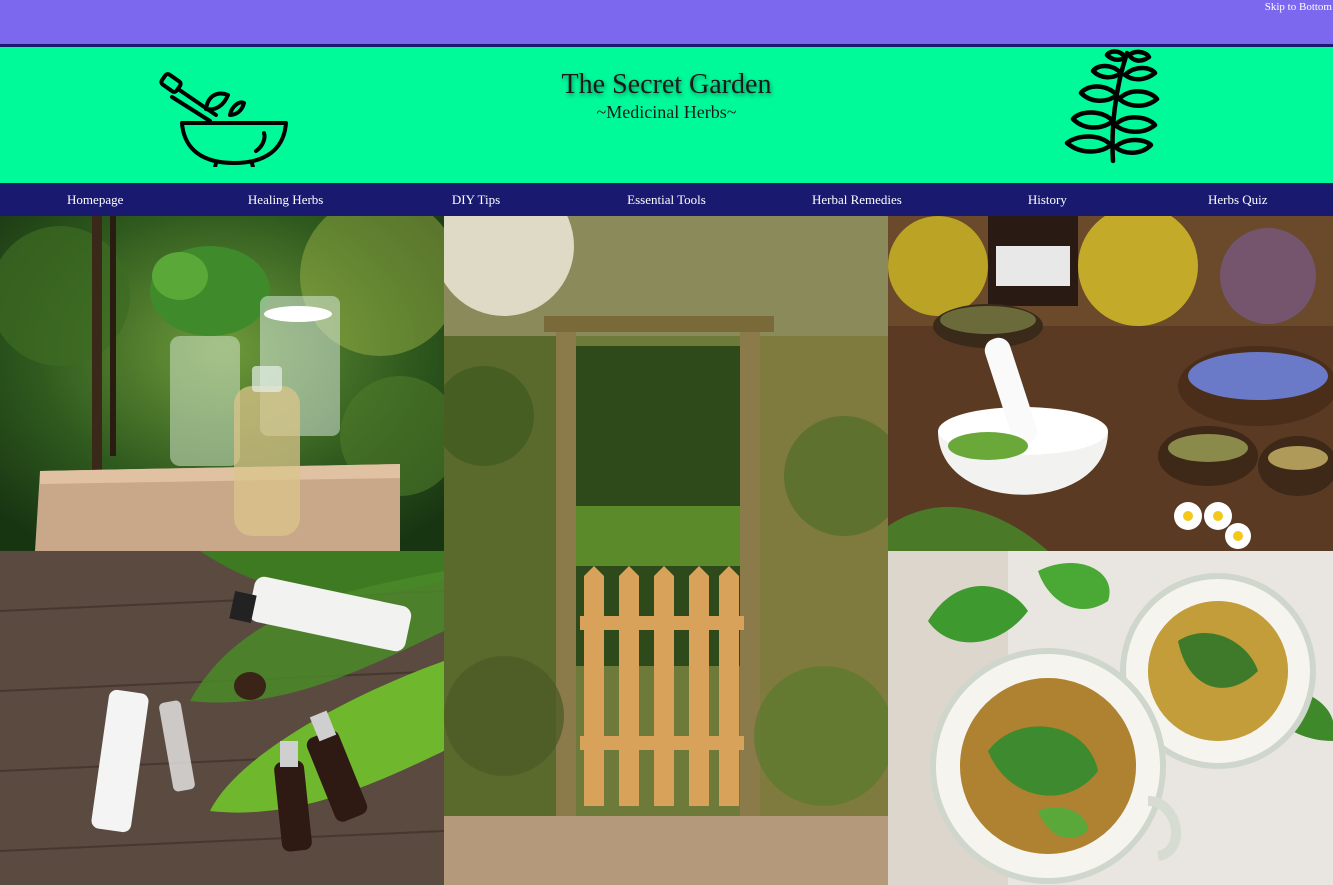  Describe the element at coordinates (1238, 199) in the screenshot. I see `nav-herbs-quiz: Herbs Quiz` at that location.